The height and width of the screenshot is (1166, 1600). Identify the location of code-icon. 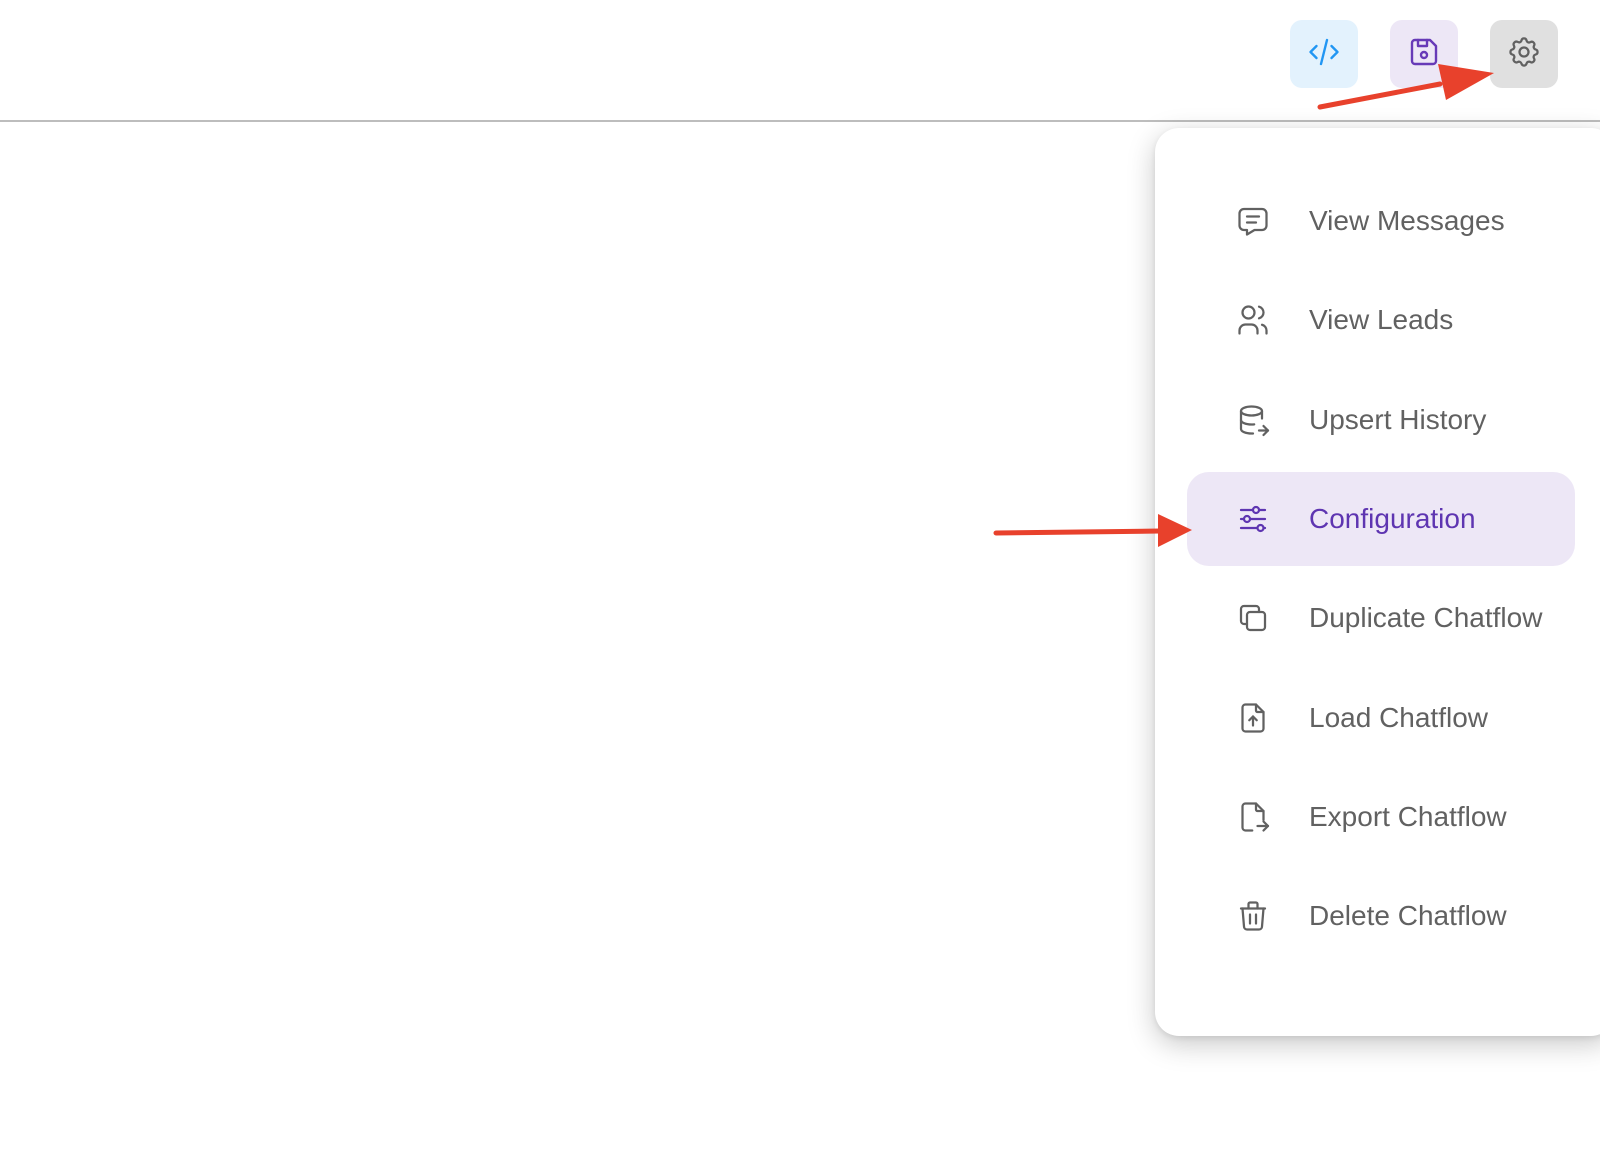
(1324, 54).